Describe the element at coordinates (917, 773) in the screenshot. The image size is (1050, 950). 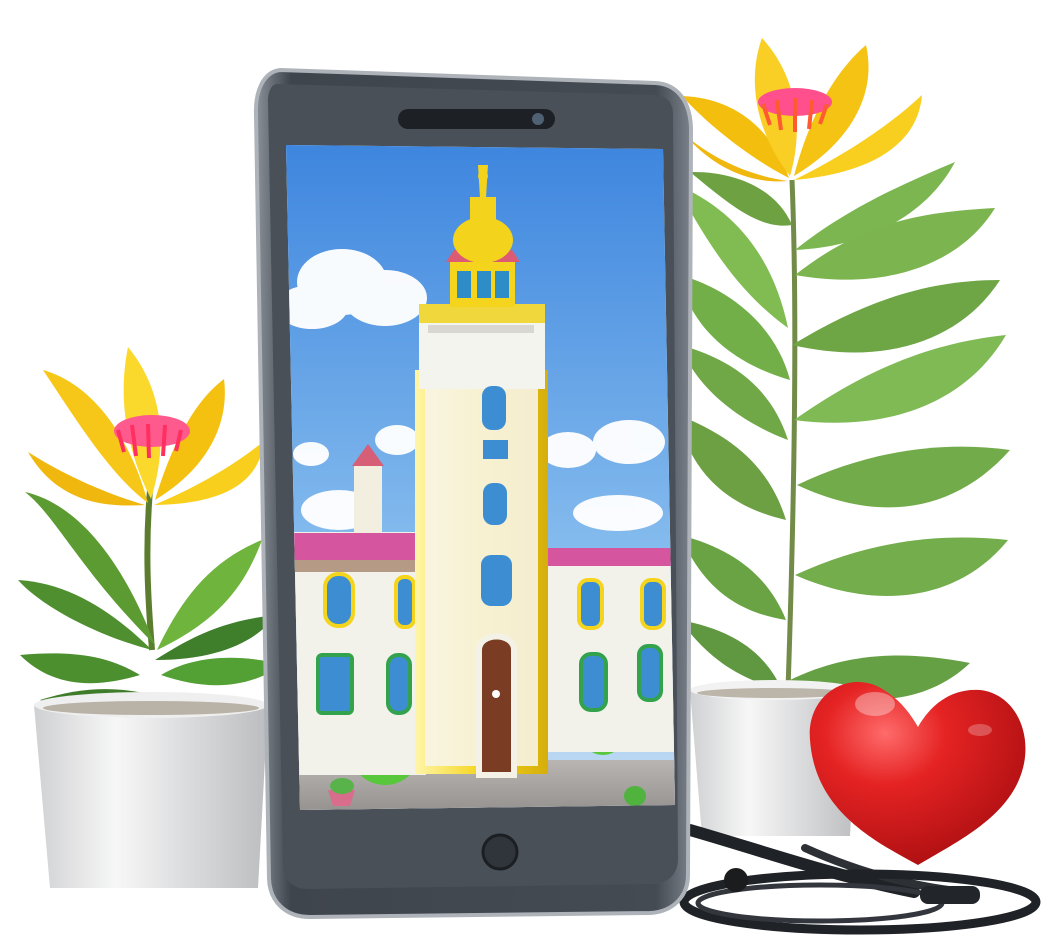
I see `heart-icon` at that location.